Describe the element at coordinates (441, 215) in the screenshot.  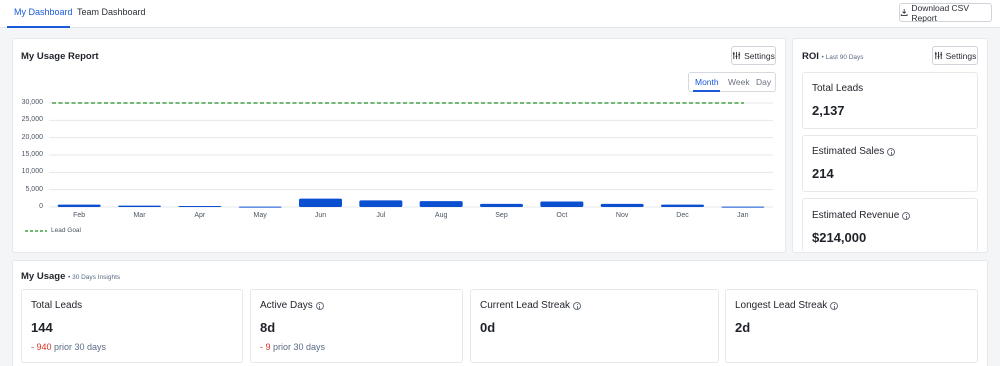
I see `x-tick-label: Aug` at that location.